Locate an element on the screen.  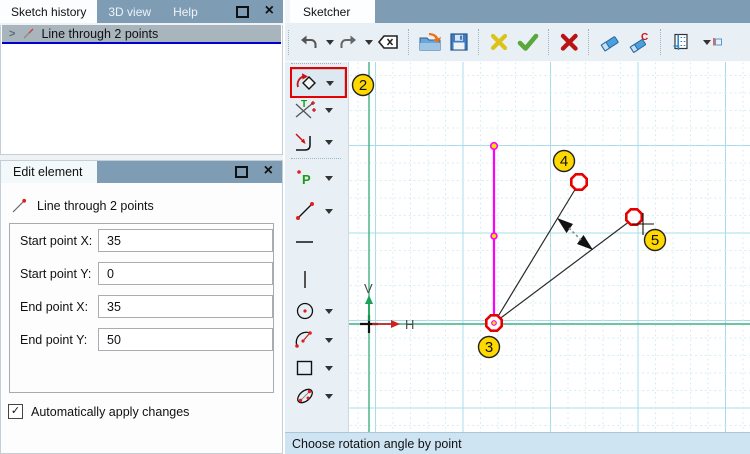
line-midpoint-marker is located at coordinates (494, 236).